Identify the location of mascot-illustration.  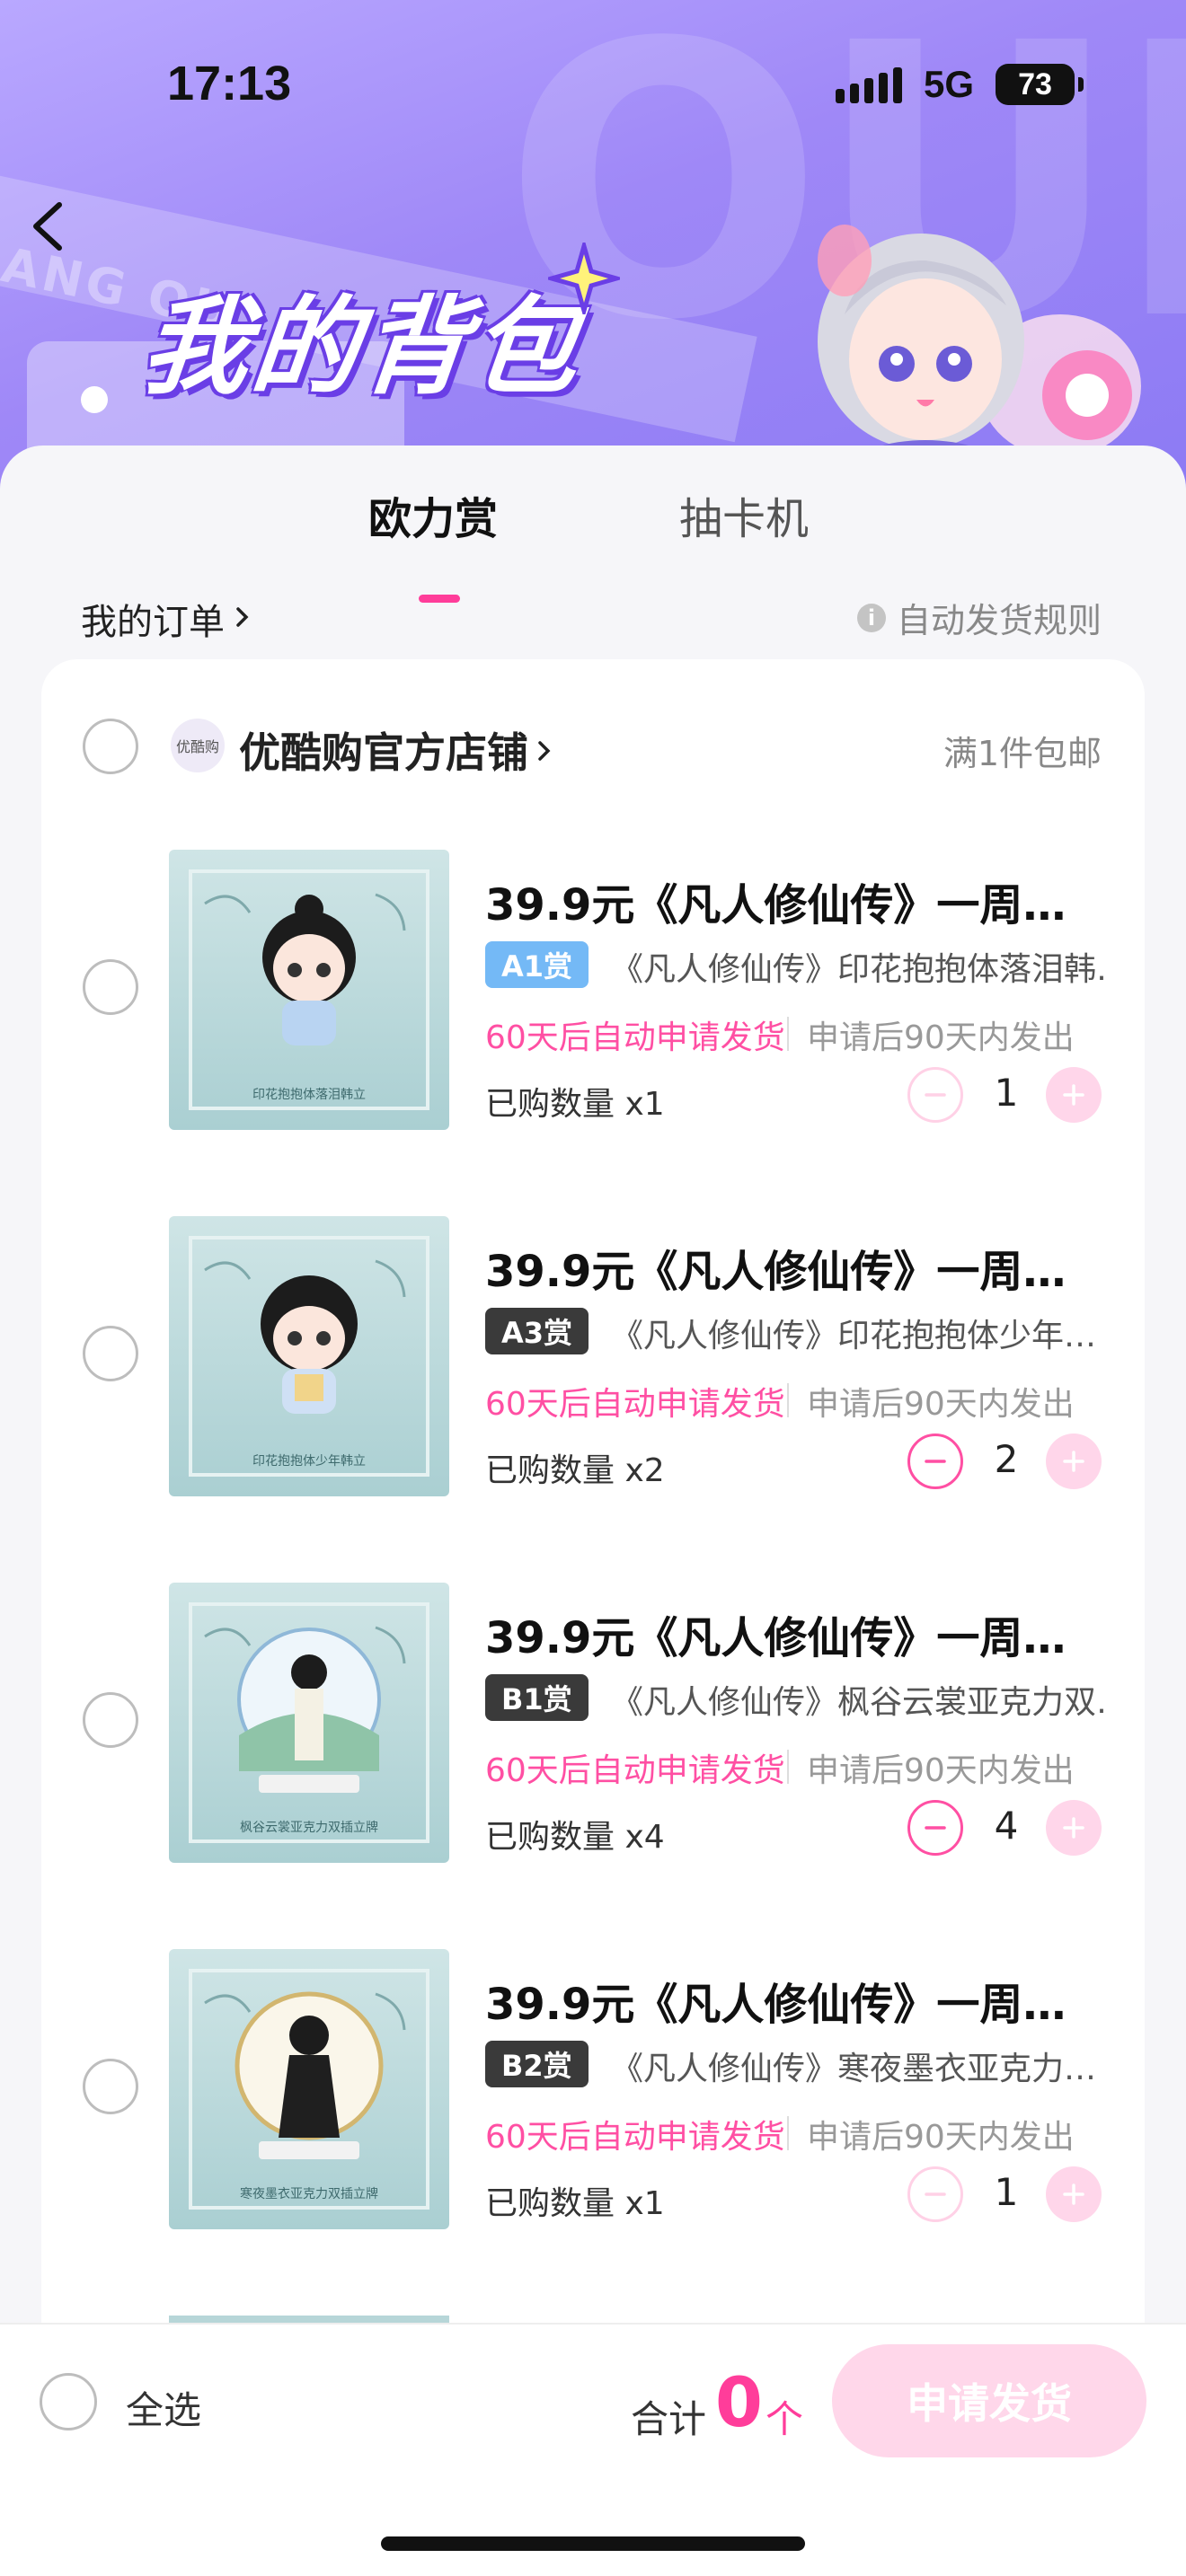
(988, 350).